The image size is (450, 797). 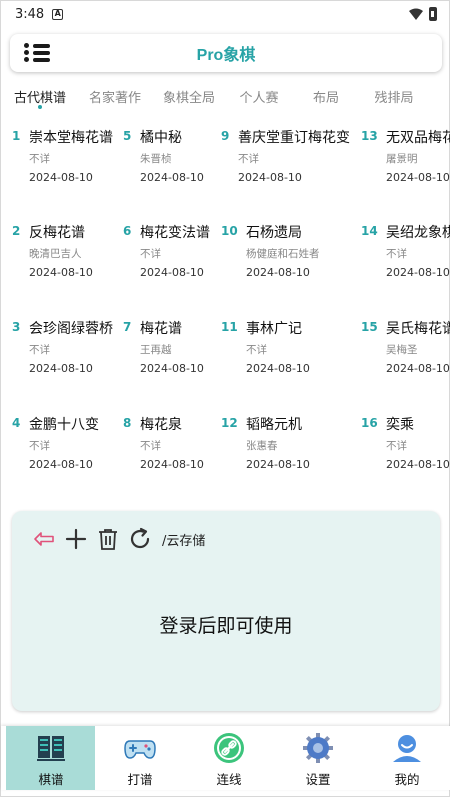 What do you see at coordinates (274, 233) in the screenshot?
I see `book-title: 石杨遗局` at bounding box center [274, 233].